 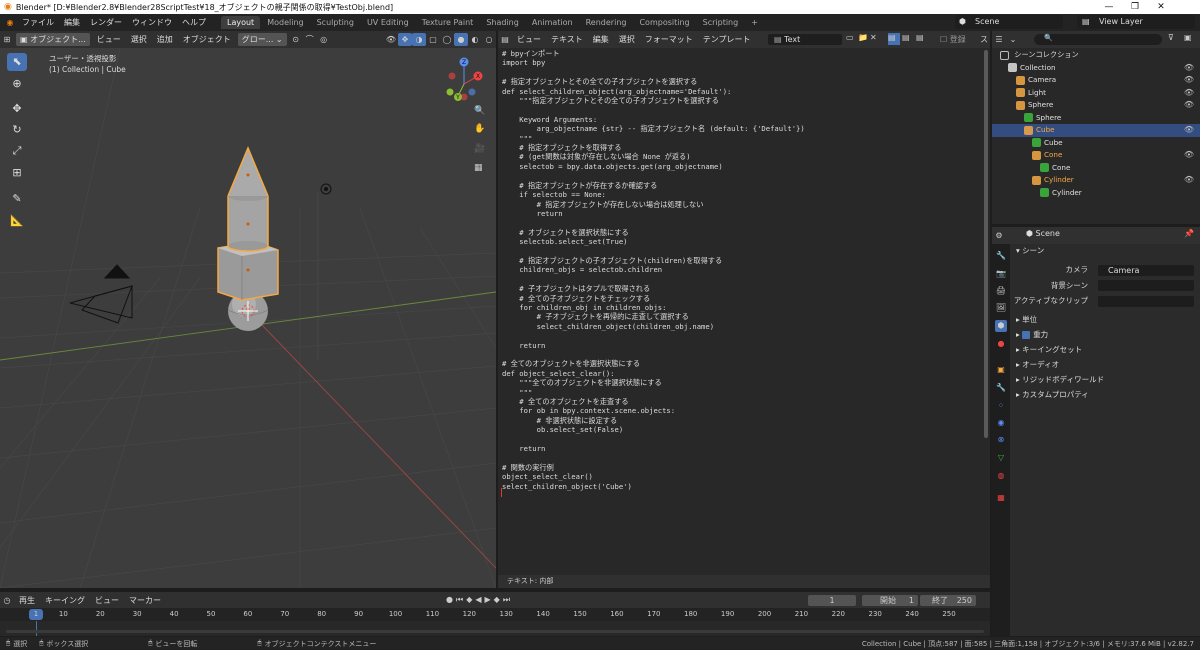 What do you see at coordinates (606, 22) in the screenshot?
I see `workspace-tab-7: Rendering` at bounding box center [606, 22].